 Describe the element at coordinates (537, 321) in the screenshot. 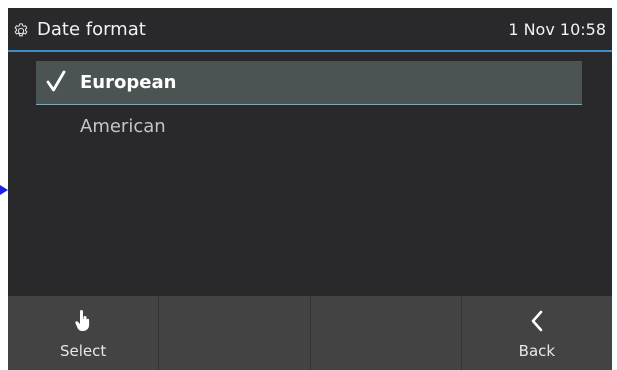

I see `chevron-left-icon` at that location.